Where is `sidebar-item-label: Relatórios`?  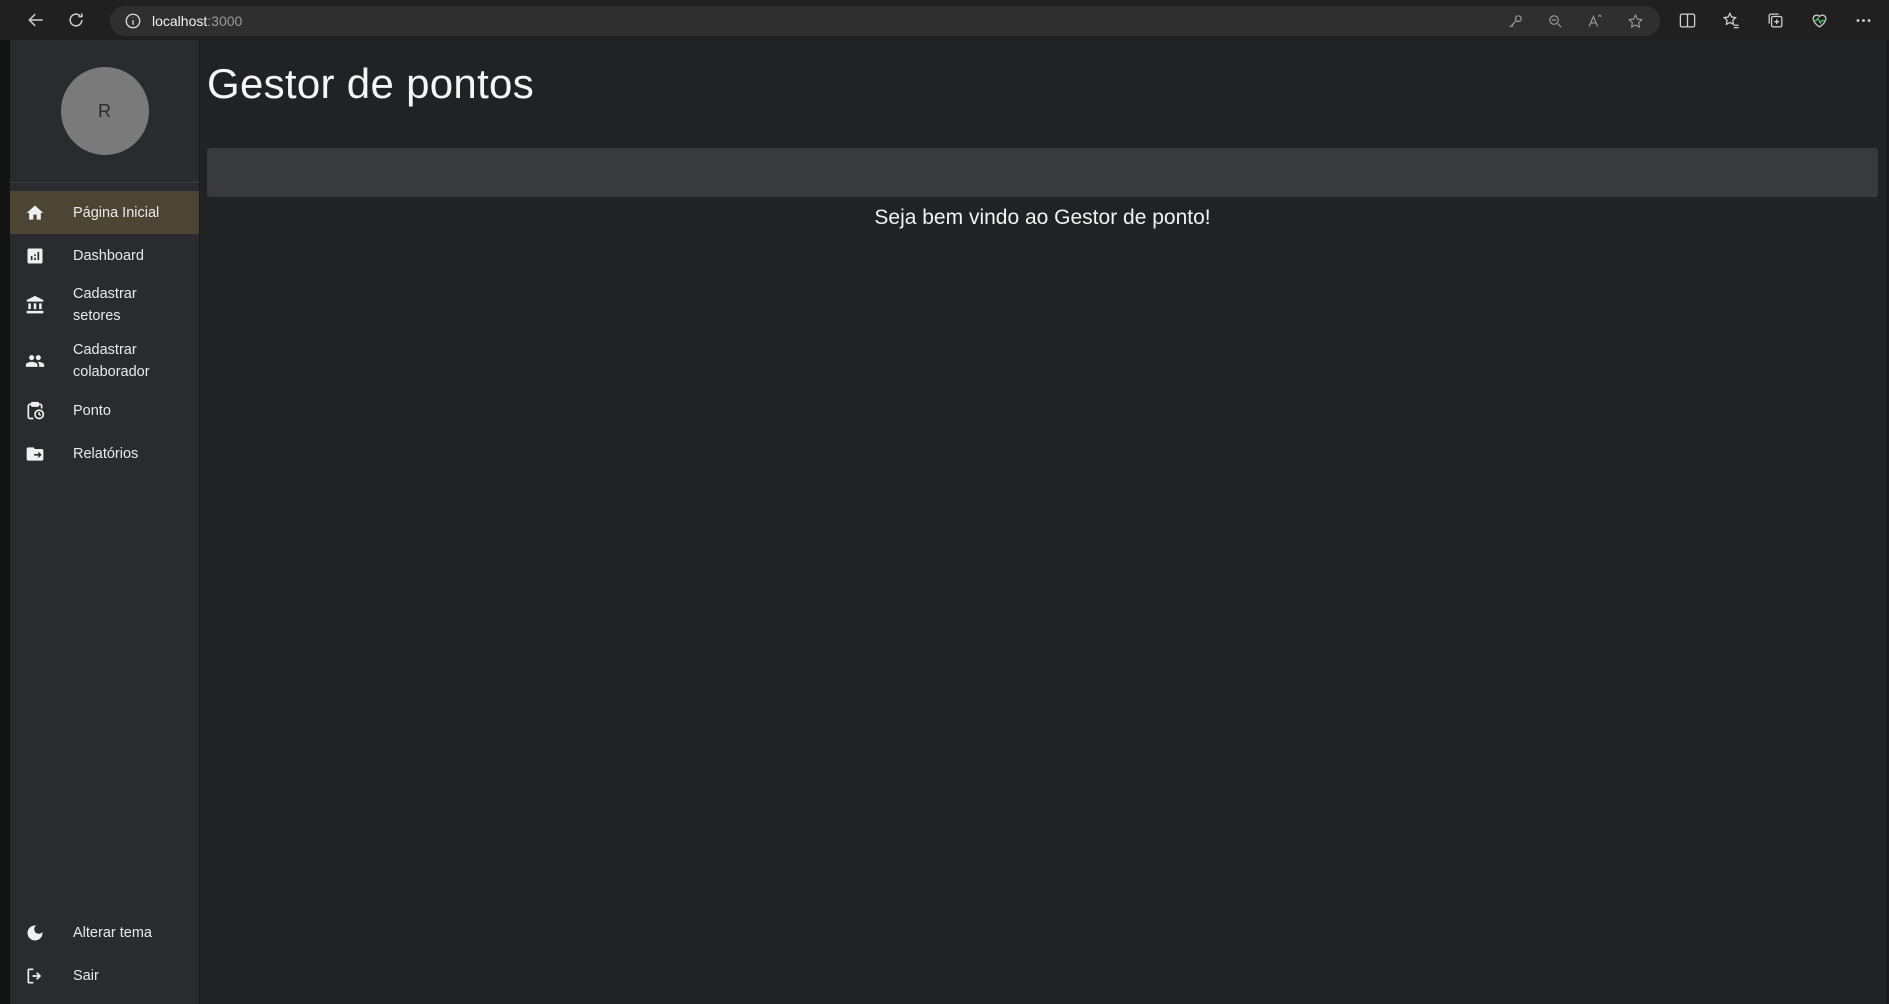
sidebar-item-label: Relatórios is located at coordinates (106, 453).